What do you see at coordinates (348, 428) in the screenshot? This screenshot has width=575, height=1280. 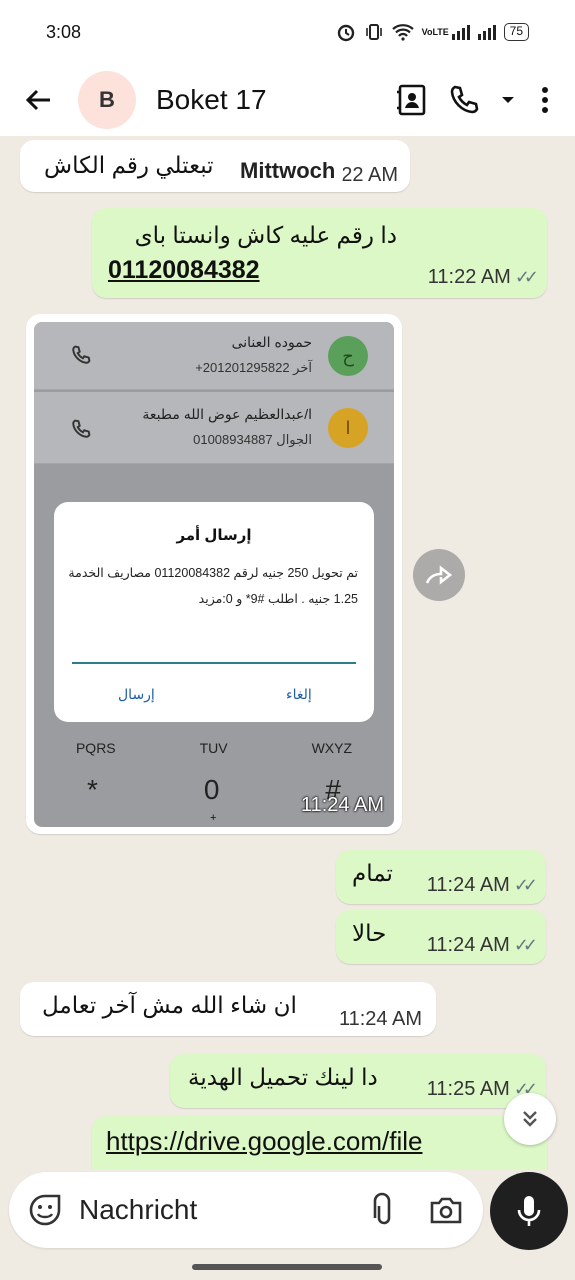 I see `shot-contact-avatar: ا` at bounding box center [348, 428].